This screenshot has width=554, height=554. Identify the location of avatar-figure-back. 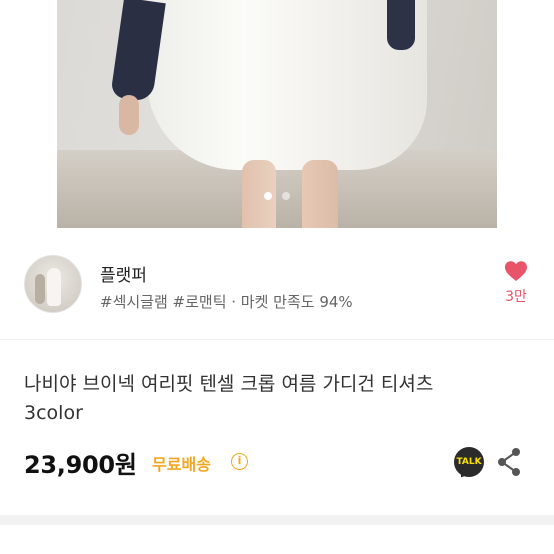
(40, 289).